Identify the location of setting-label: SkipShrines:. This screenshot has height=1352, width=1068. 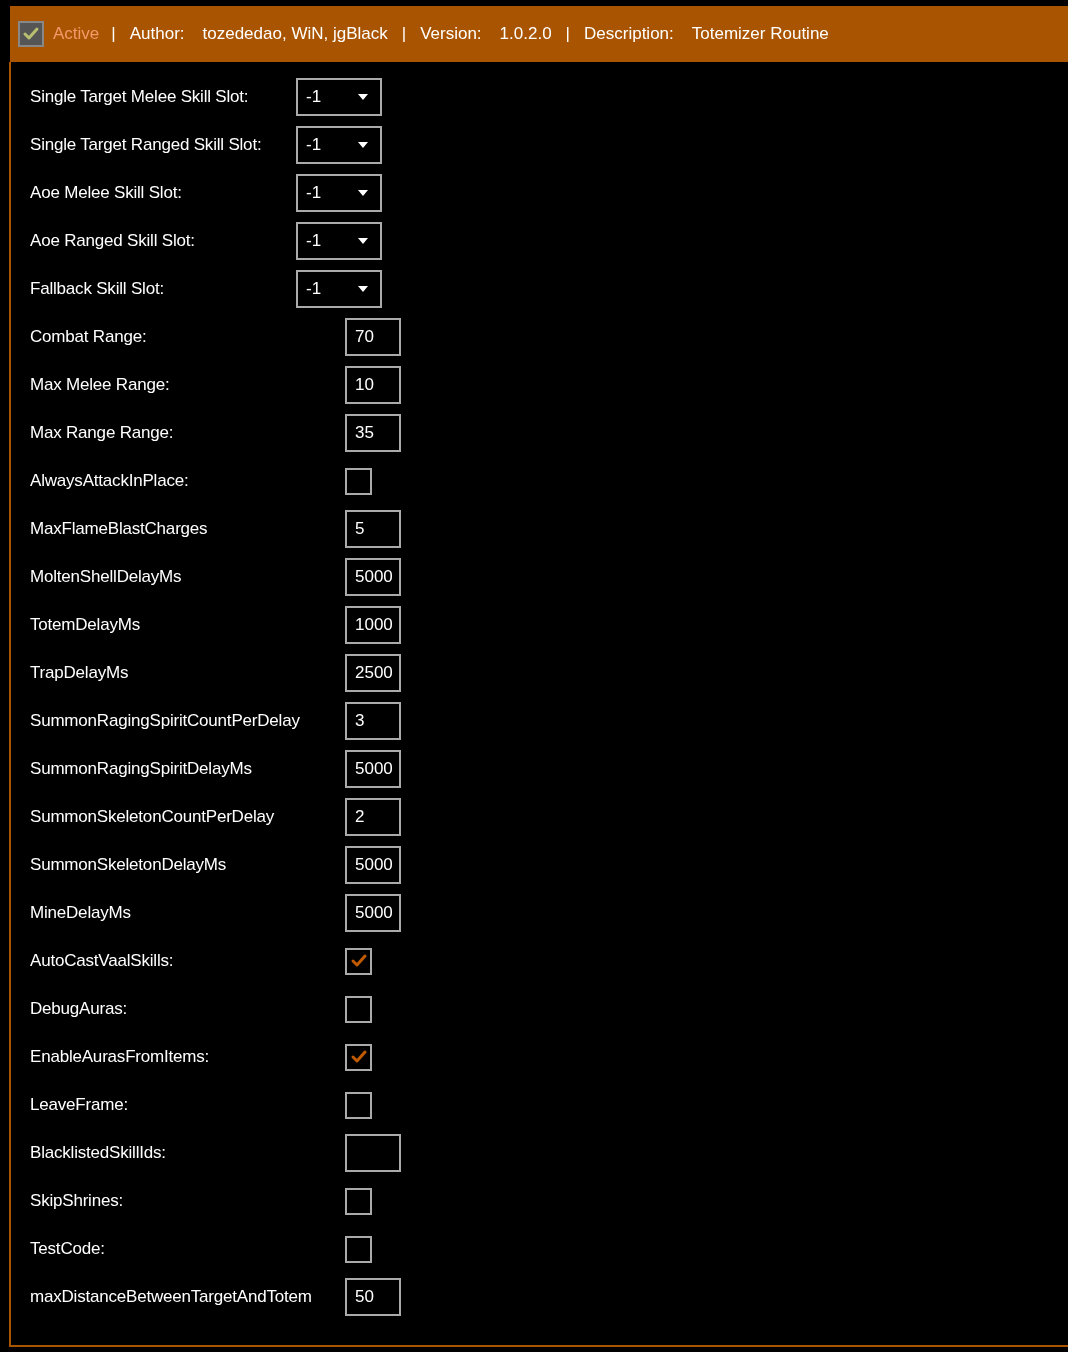
(77, 1201).